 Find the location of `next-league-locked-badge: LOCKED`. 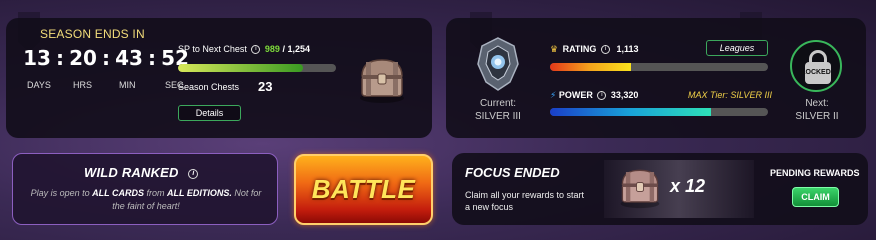

next-league-locked-badge: LOCKED is located at coordinates (816, 66).